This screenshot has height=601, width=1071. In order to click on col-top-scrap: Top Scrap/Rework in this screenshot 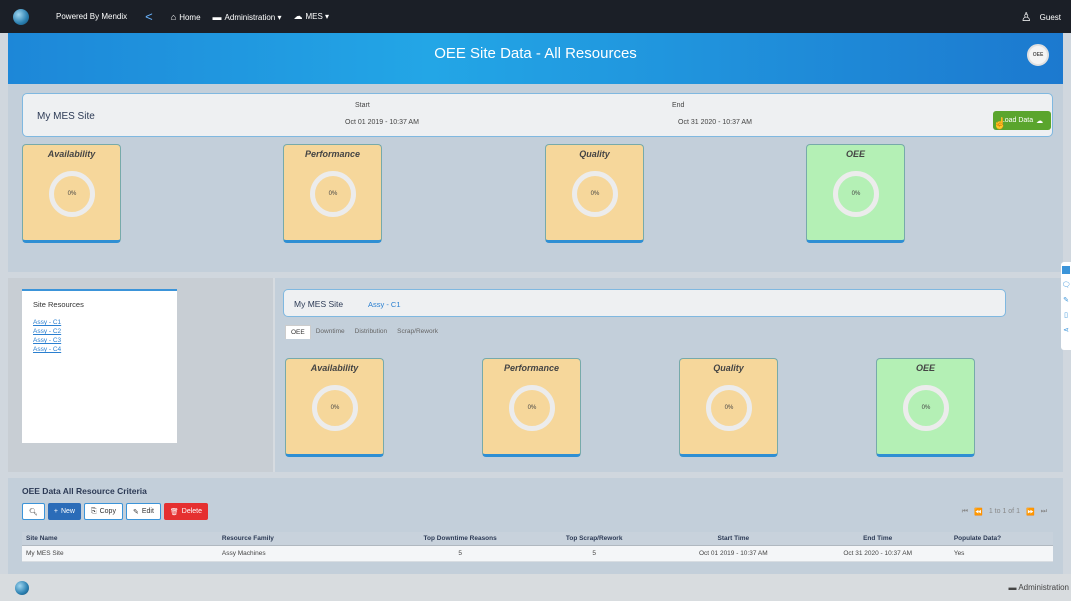, I will do `click(594, 539)`.